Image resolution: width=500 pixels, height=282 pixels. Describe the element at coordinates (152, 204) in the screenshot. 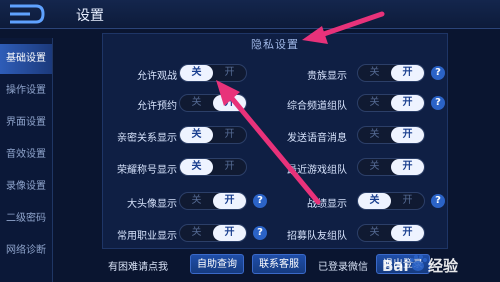

I see `left-setting-label-4: 大头像显示` at that location.